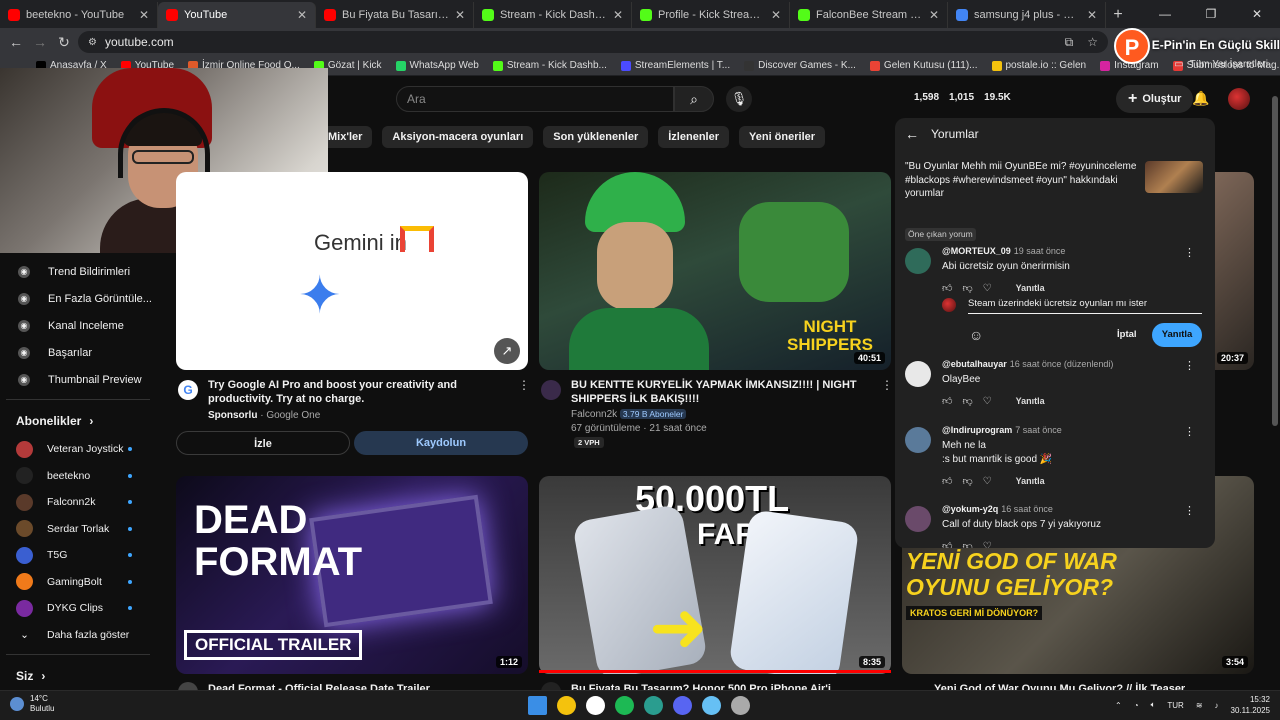  Describe the element at coordinates (594, 414) in the screenshot. I see `channel-name: Falconn2k` at that location.